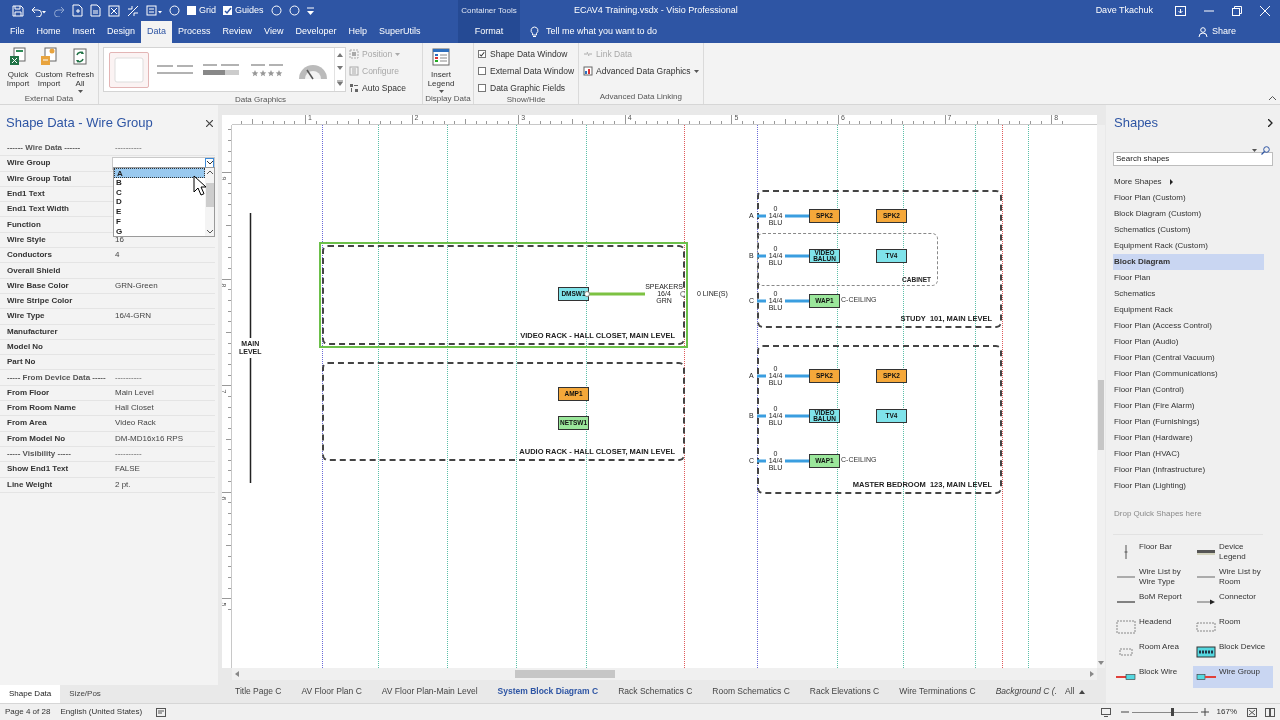 This screenshot has width=1280, height=720. What do you see at coordinates (1153, 552) in the screenshot?
I see `quick-shape-item: Floor Bar` at bounding box center [1153, 552].